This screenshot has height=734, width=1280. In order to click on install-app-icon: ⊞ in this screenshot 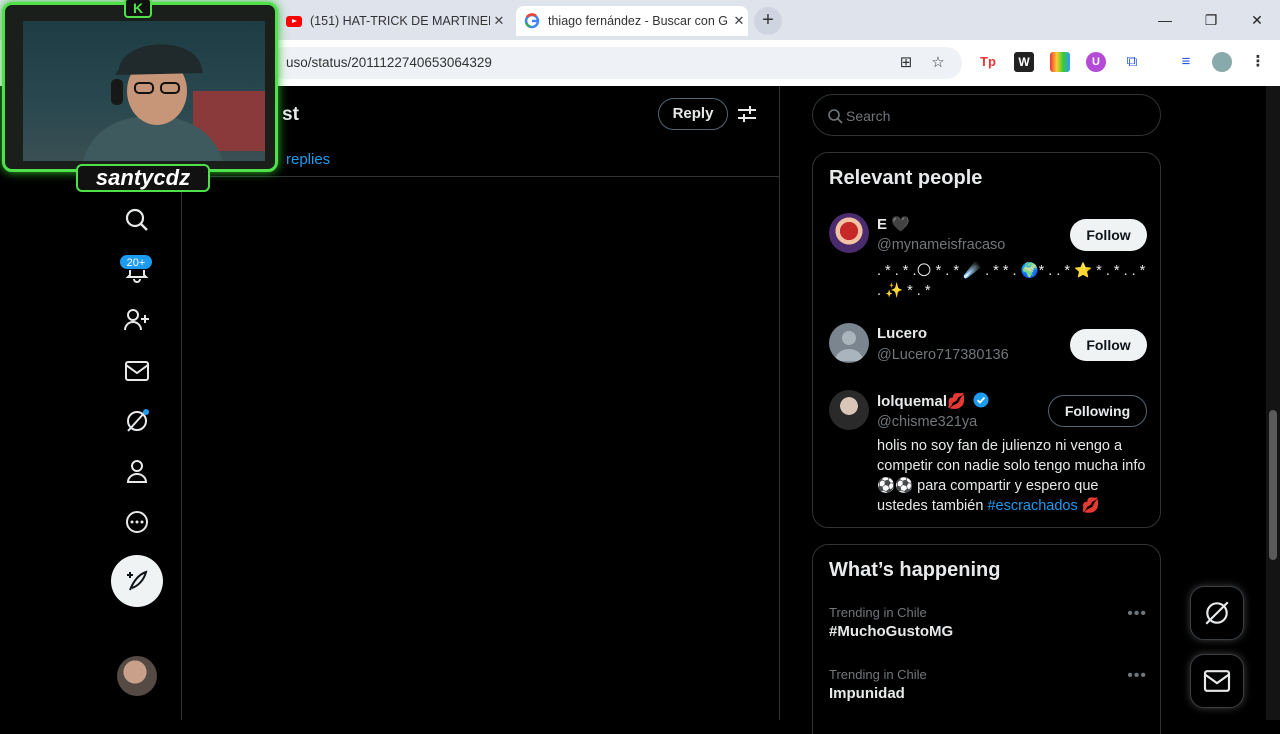, I will do `click(906, 63)`.